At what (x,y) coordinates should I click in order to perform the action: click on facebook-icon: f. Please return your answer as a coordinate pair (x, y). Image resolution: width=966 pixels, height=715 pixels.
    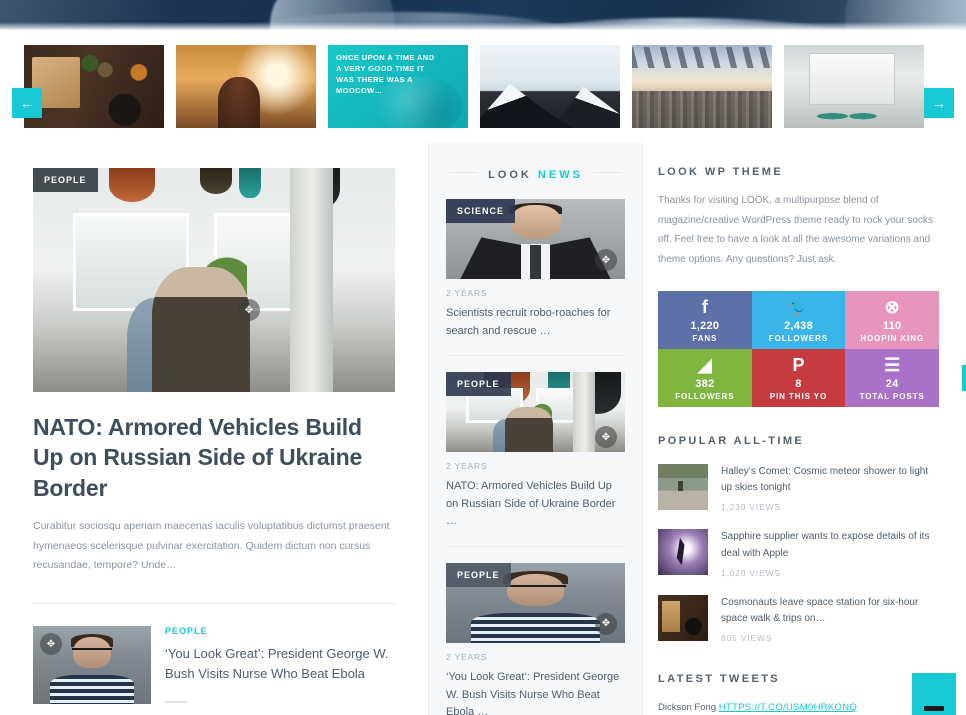
    Looking at the image, I should click on (704, 306).